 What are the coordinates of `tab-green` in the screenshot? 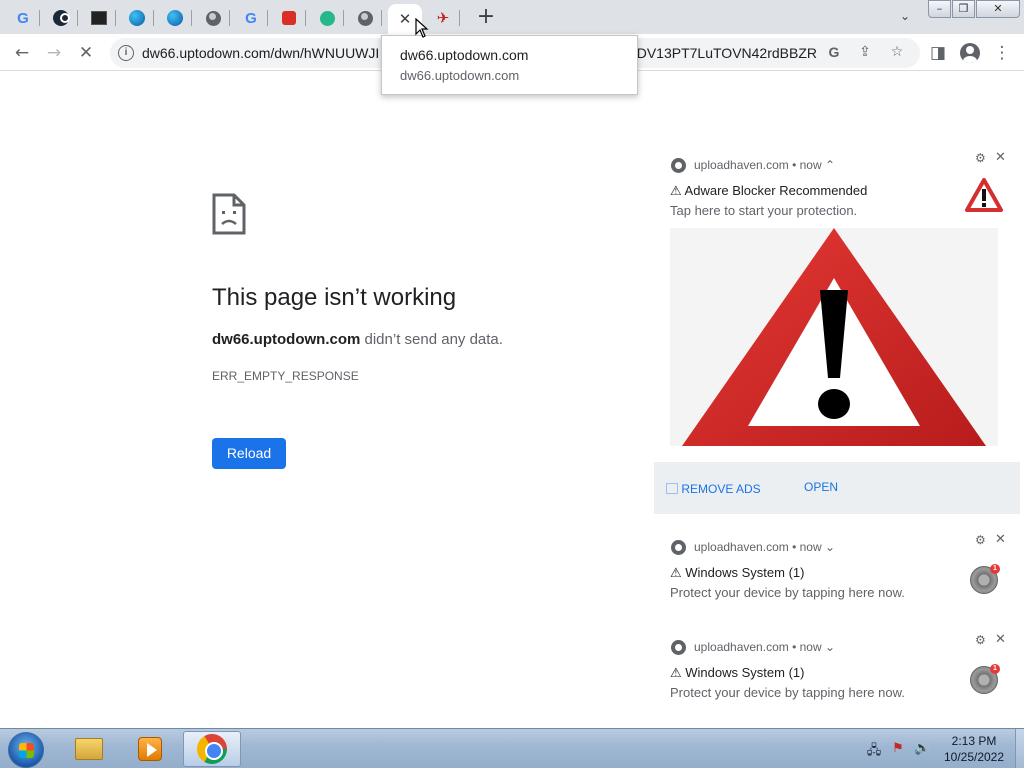 It's located at (327, 18).